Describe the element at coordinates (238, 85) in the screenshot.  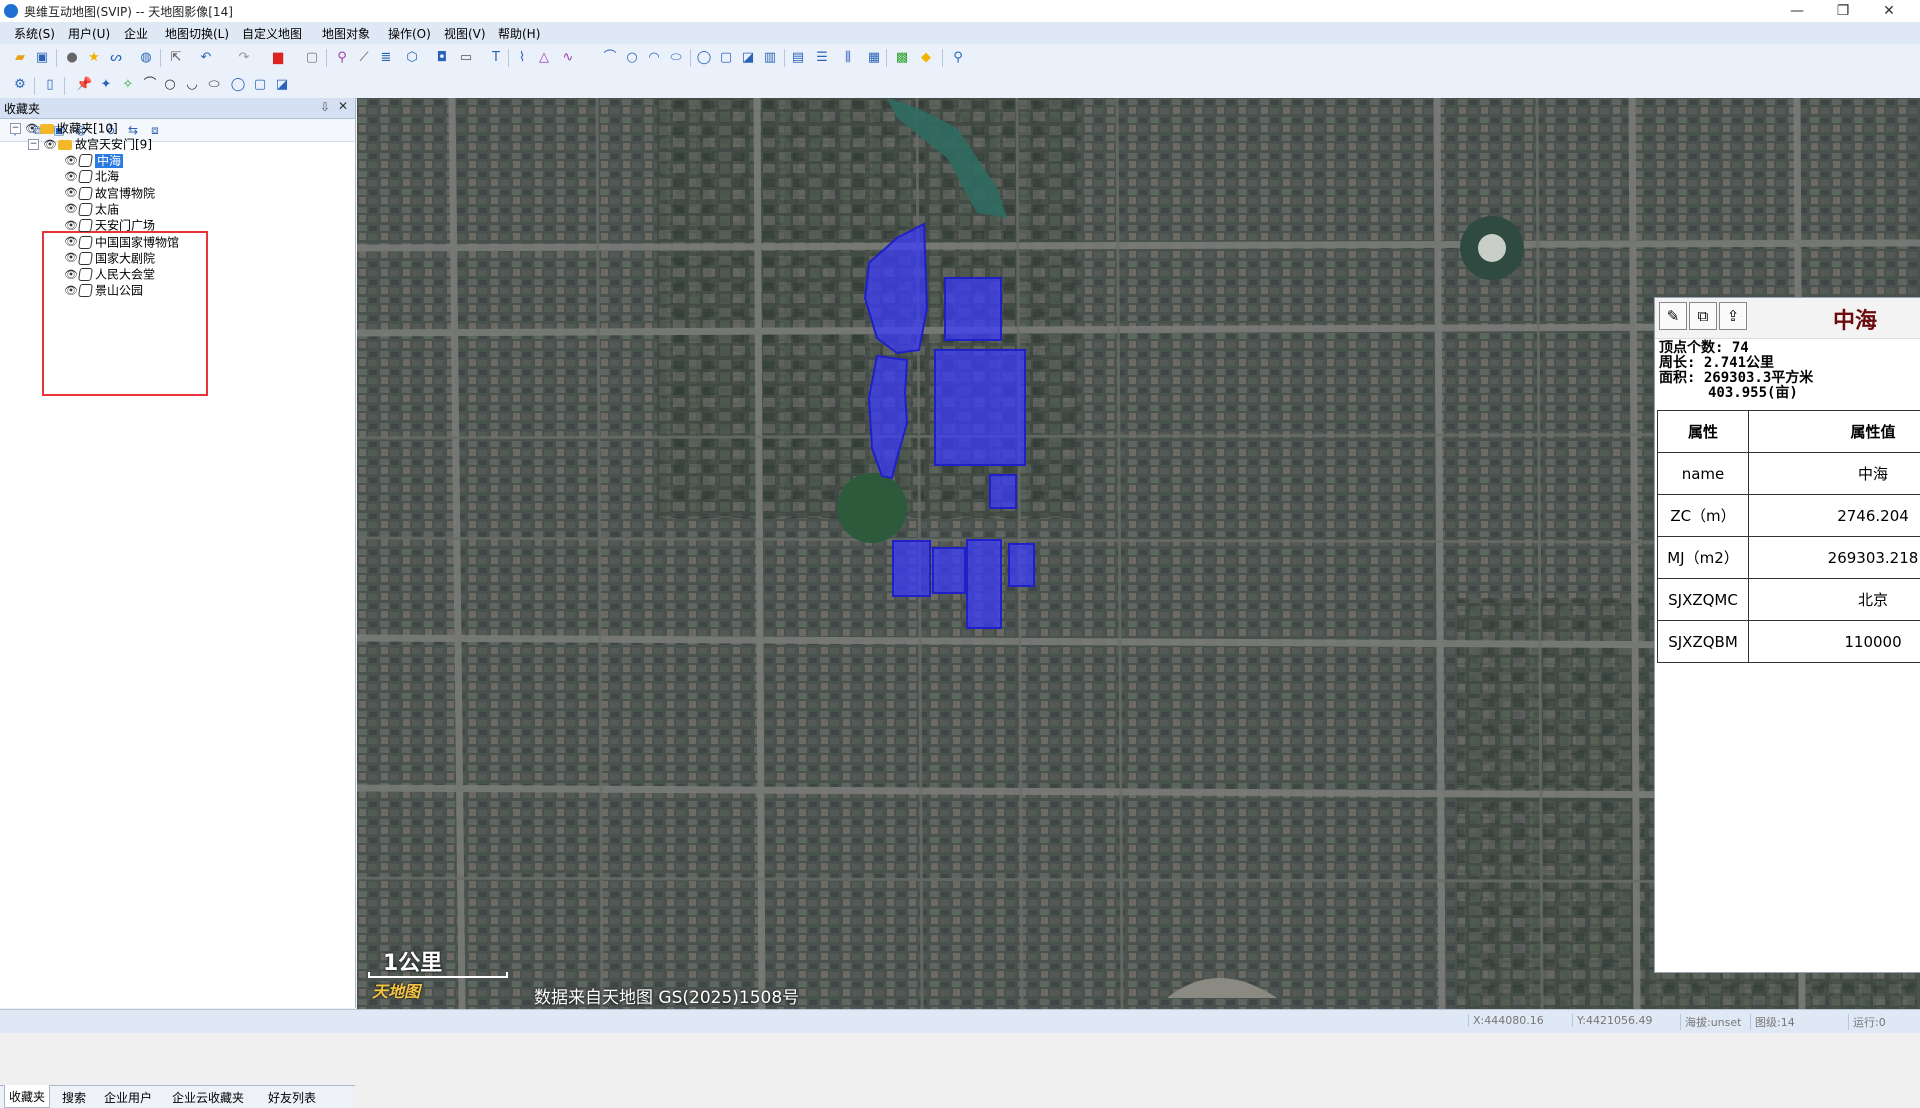
I see `shape-outline-icon: ◯` at that location.